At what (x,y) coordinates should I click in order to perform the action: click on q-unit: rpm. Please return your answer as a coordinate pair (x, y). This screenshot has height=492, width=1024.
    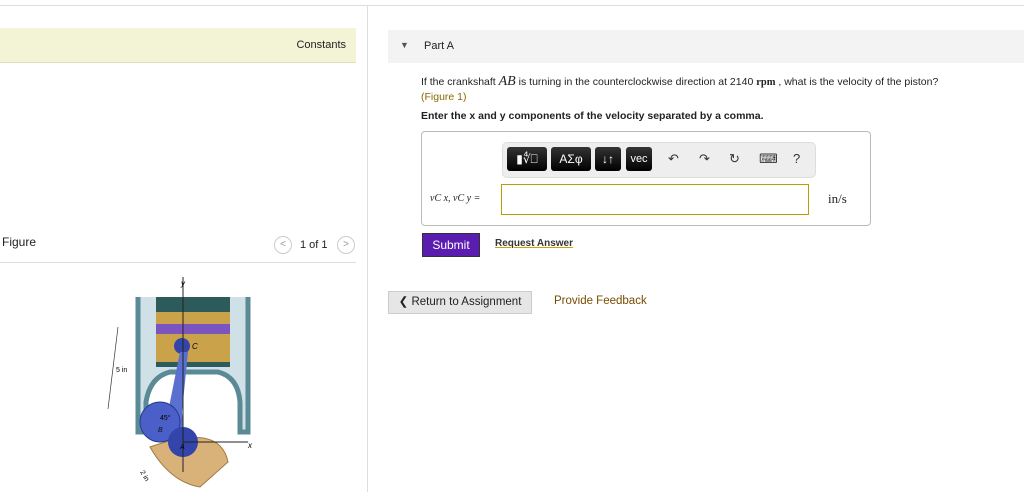
    Looking at the image, I should click on (766, 82).